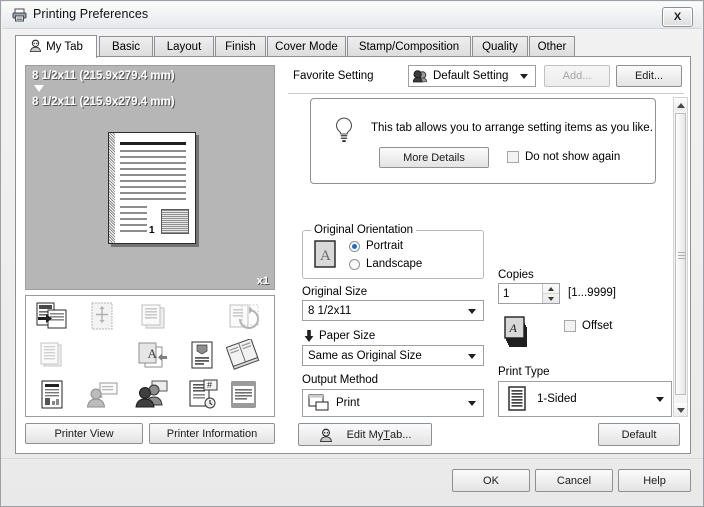 The height and width of the screenshot is (507, 704). Describe the element at coordinates (240, 46) in the screenshot. I see `tab-finish: Finish` at that location.